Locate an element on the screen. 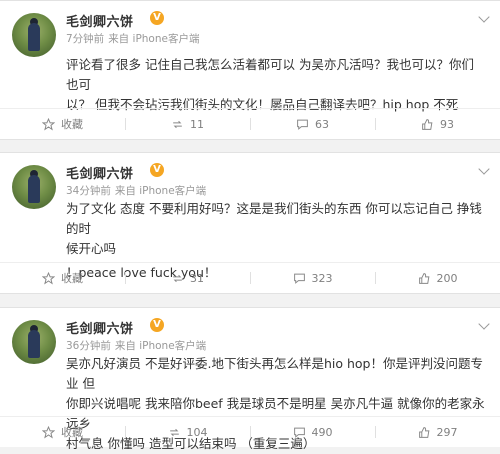  repost-button: 104 is located at coordinates (187, 432).